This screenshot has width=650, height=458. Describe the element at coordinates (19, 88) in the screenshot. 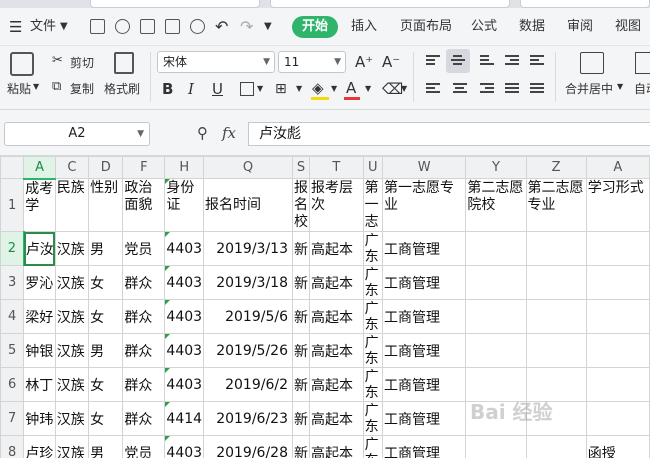

I see `paste-button: 粘贴` at that location.